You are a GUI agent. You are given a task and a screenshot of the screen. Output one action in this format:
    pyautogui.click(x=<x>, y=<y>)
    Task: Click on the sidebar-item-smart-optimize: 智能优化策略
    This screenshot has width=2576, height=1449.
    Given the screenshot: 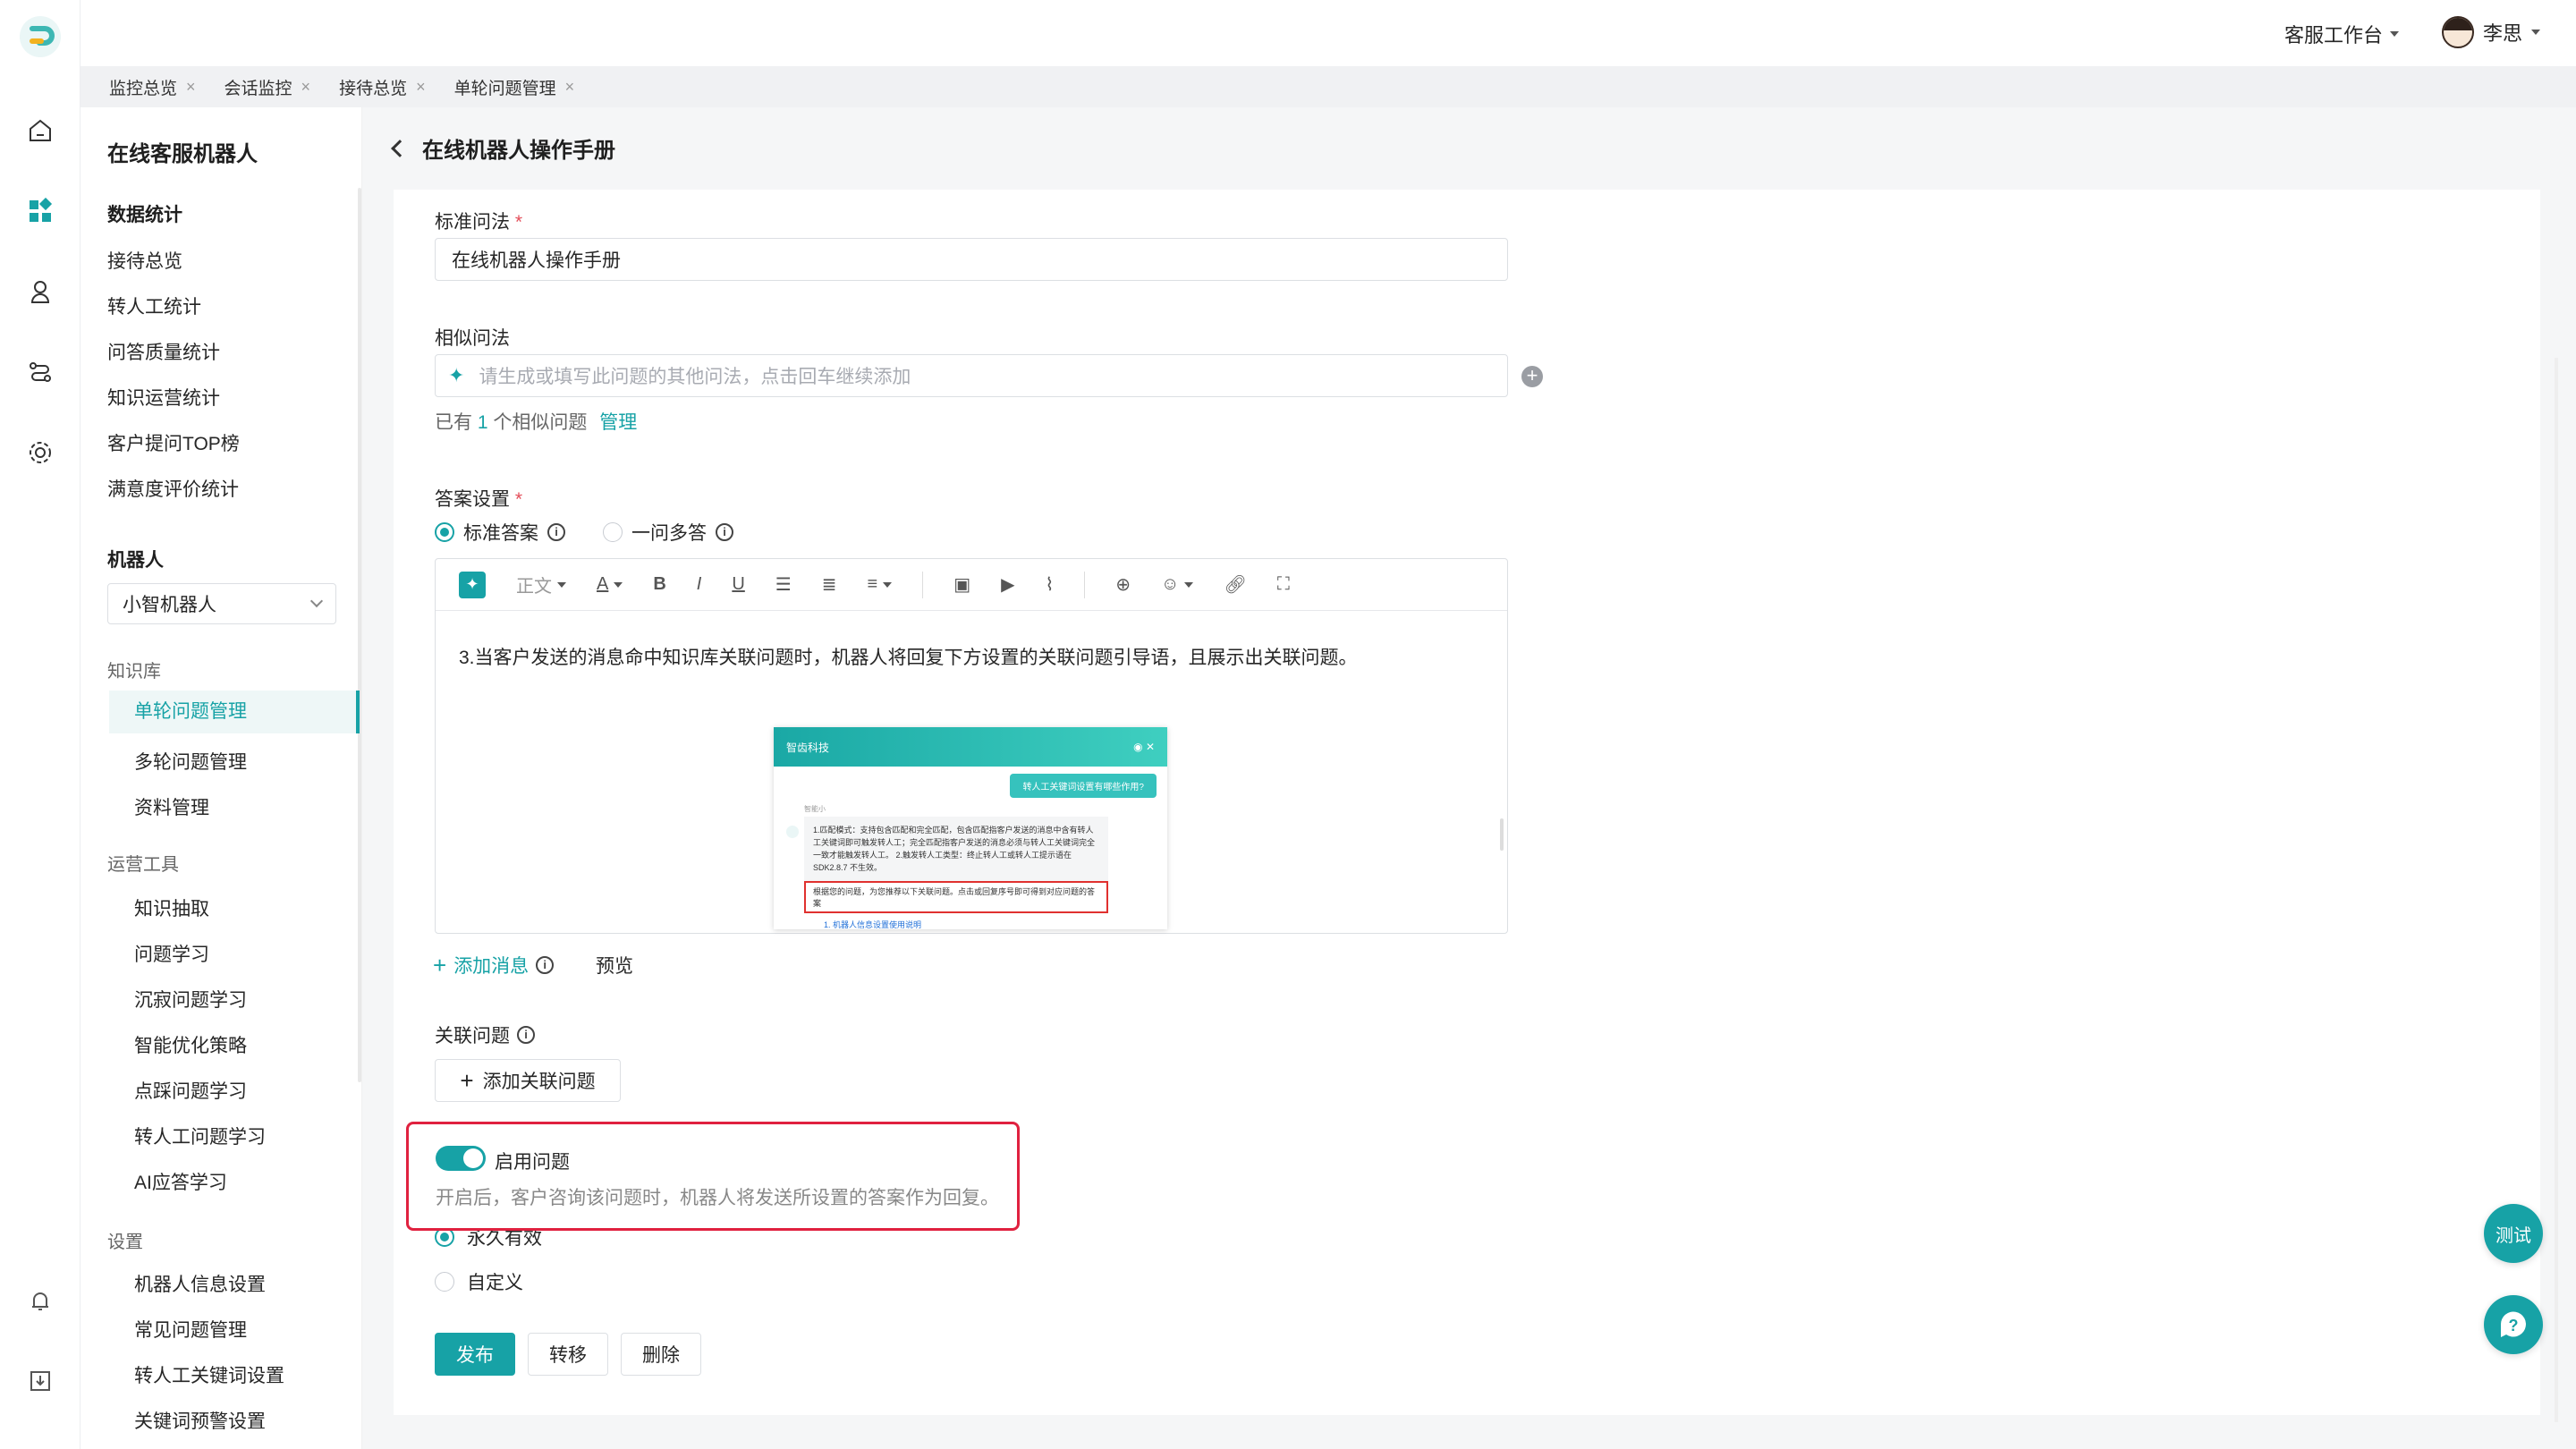 What is the action you would take?
    pyautogui.click(x=190, y=1044)
    